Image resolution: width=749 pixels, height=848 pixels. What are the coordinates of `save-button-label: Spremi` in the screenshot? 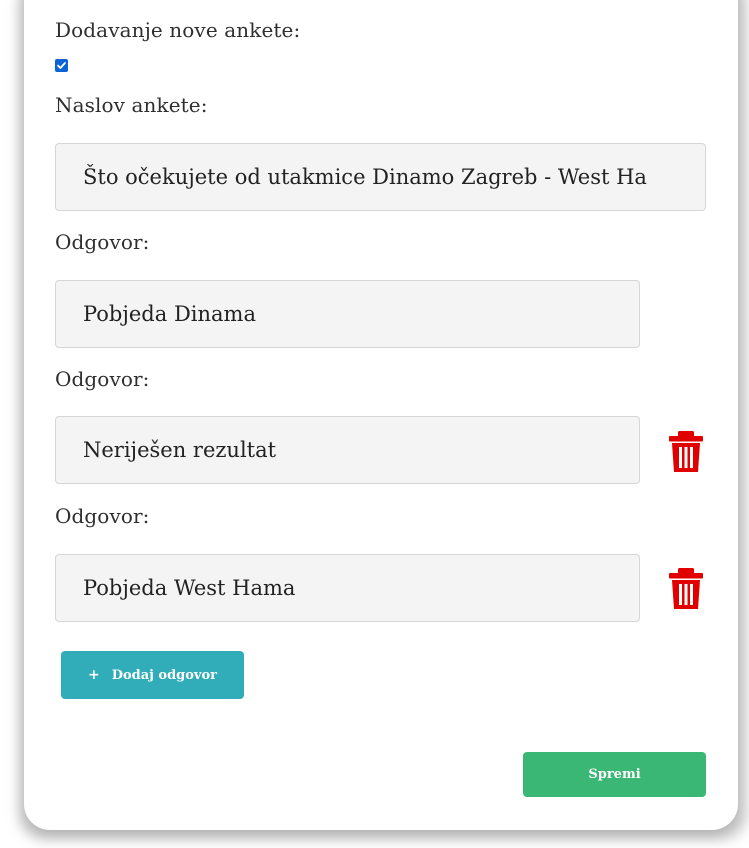 It's located at (614, 774).